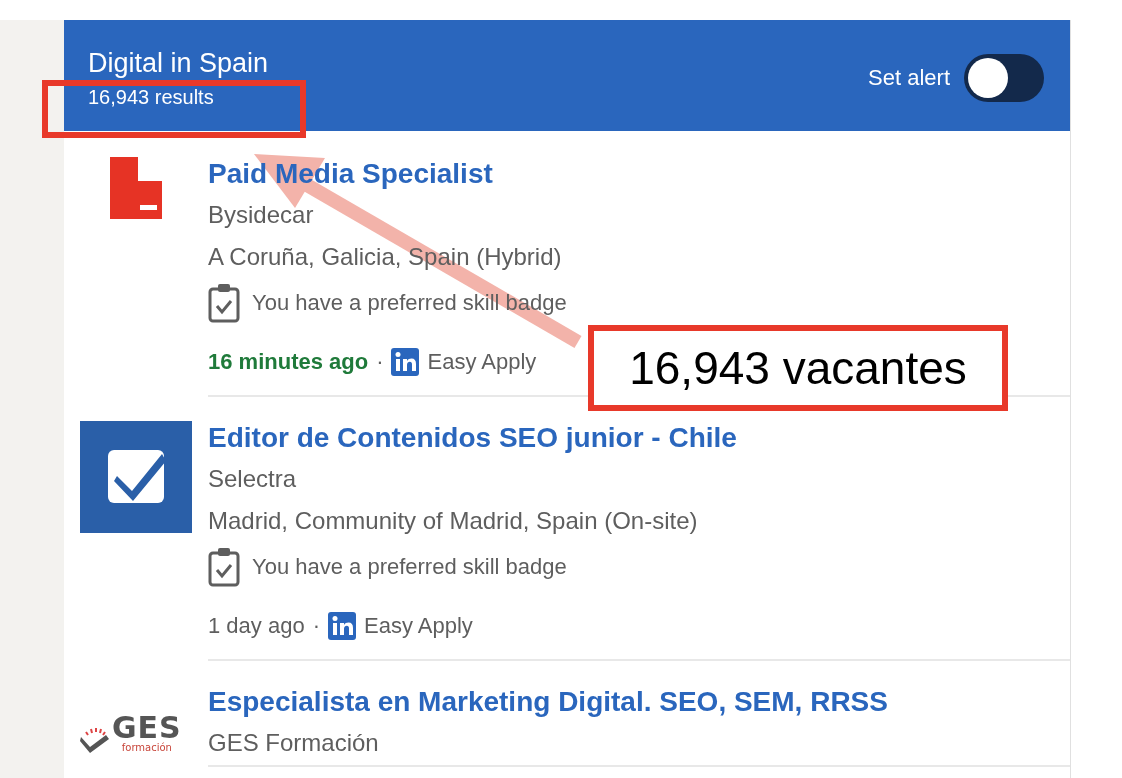 This screenshot has height=778, width=1122. Describe the element at coordinates (798, 368) in the screenshot. I see `callout-text: 16,943 vacantes` at that location.